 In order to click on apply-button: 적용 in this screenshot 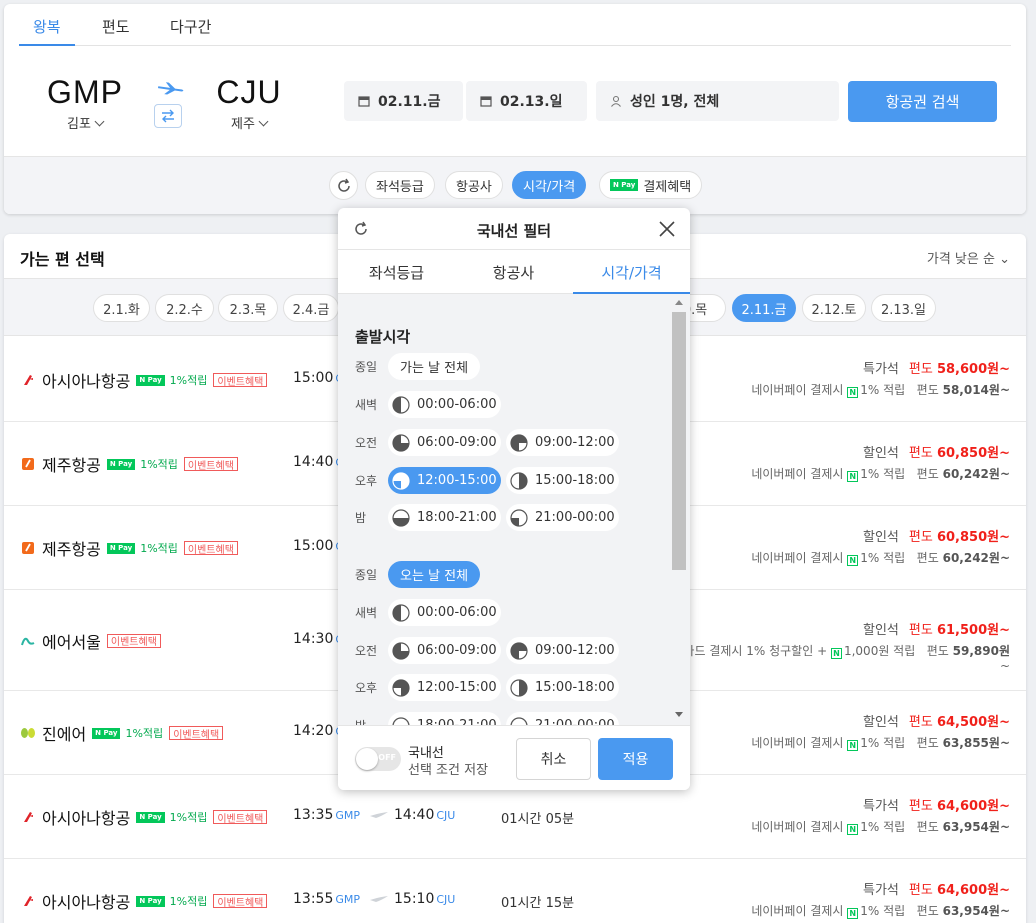, I will do `click(635, 759)`.